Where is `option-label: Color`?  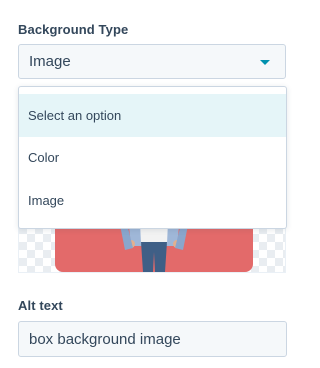
option-label: Color is located at coordinates (44, 157).